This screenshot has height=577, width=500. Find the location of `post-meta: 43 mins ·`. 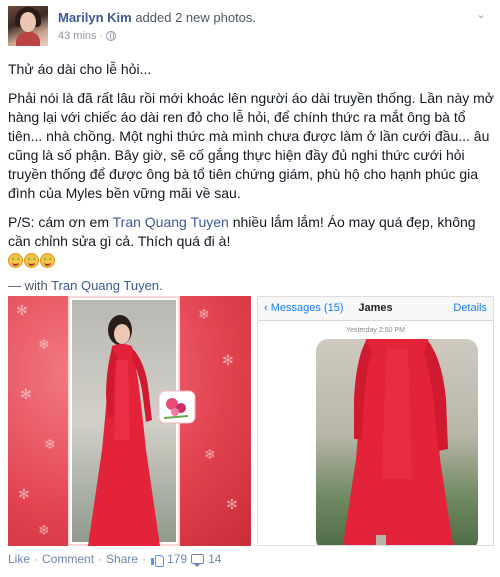

post-meta: 43 mins · is located at coordinates (87, 36).